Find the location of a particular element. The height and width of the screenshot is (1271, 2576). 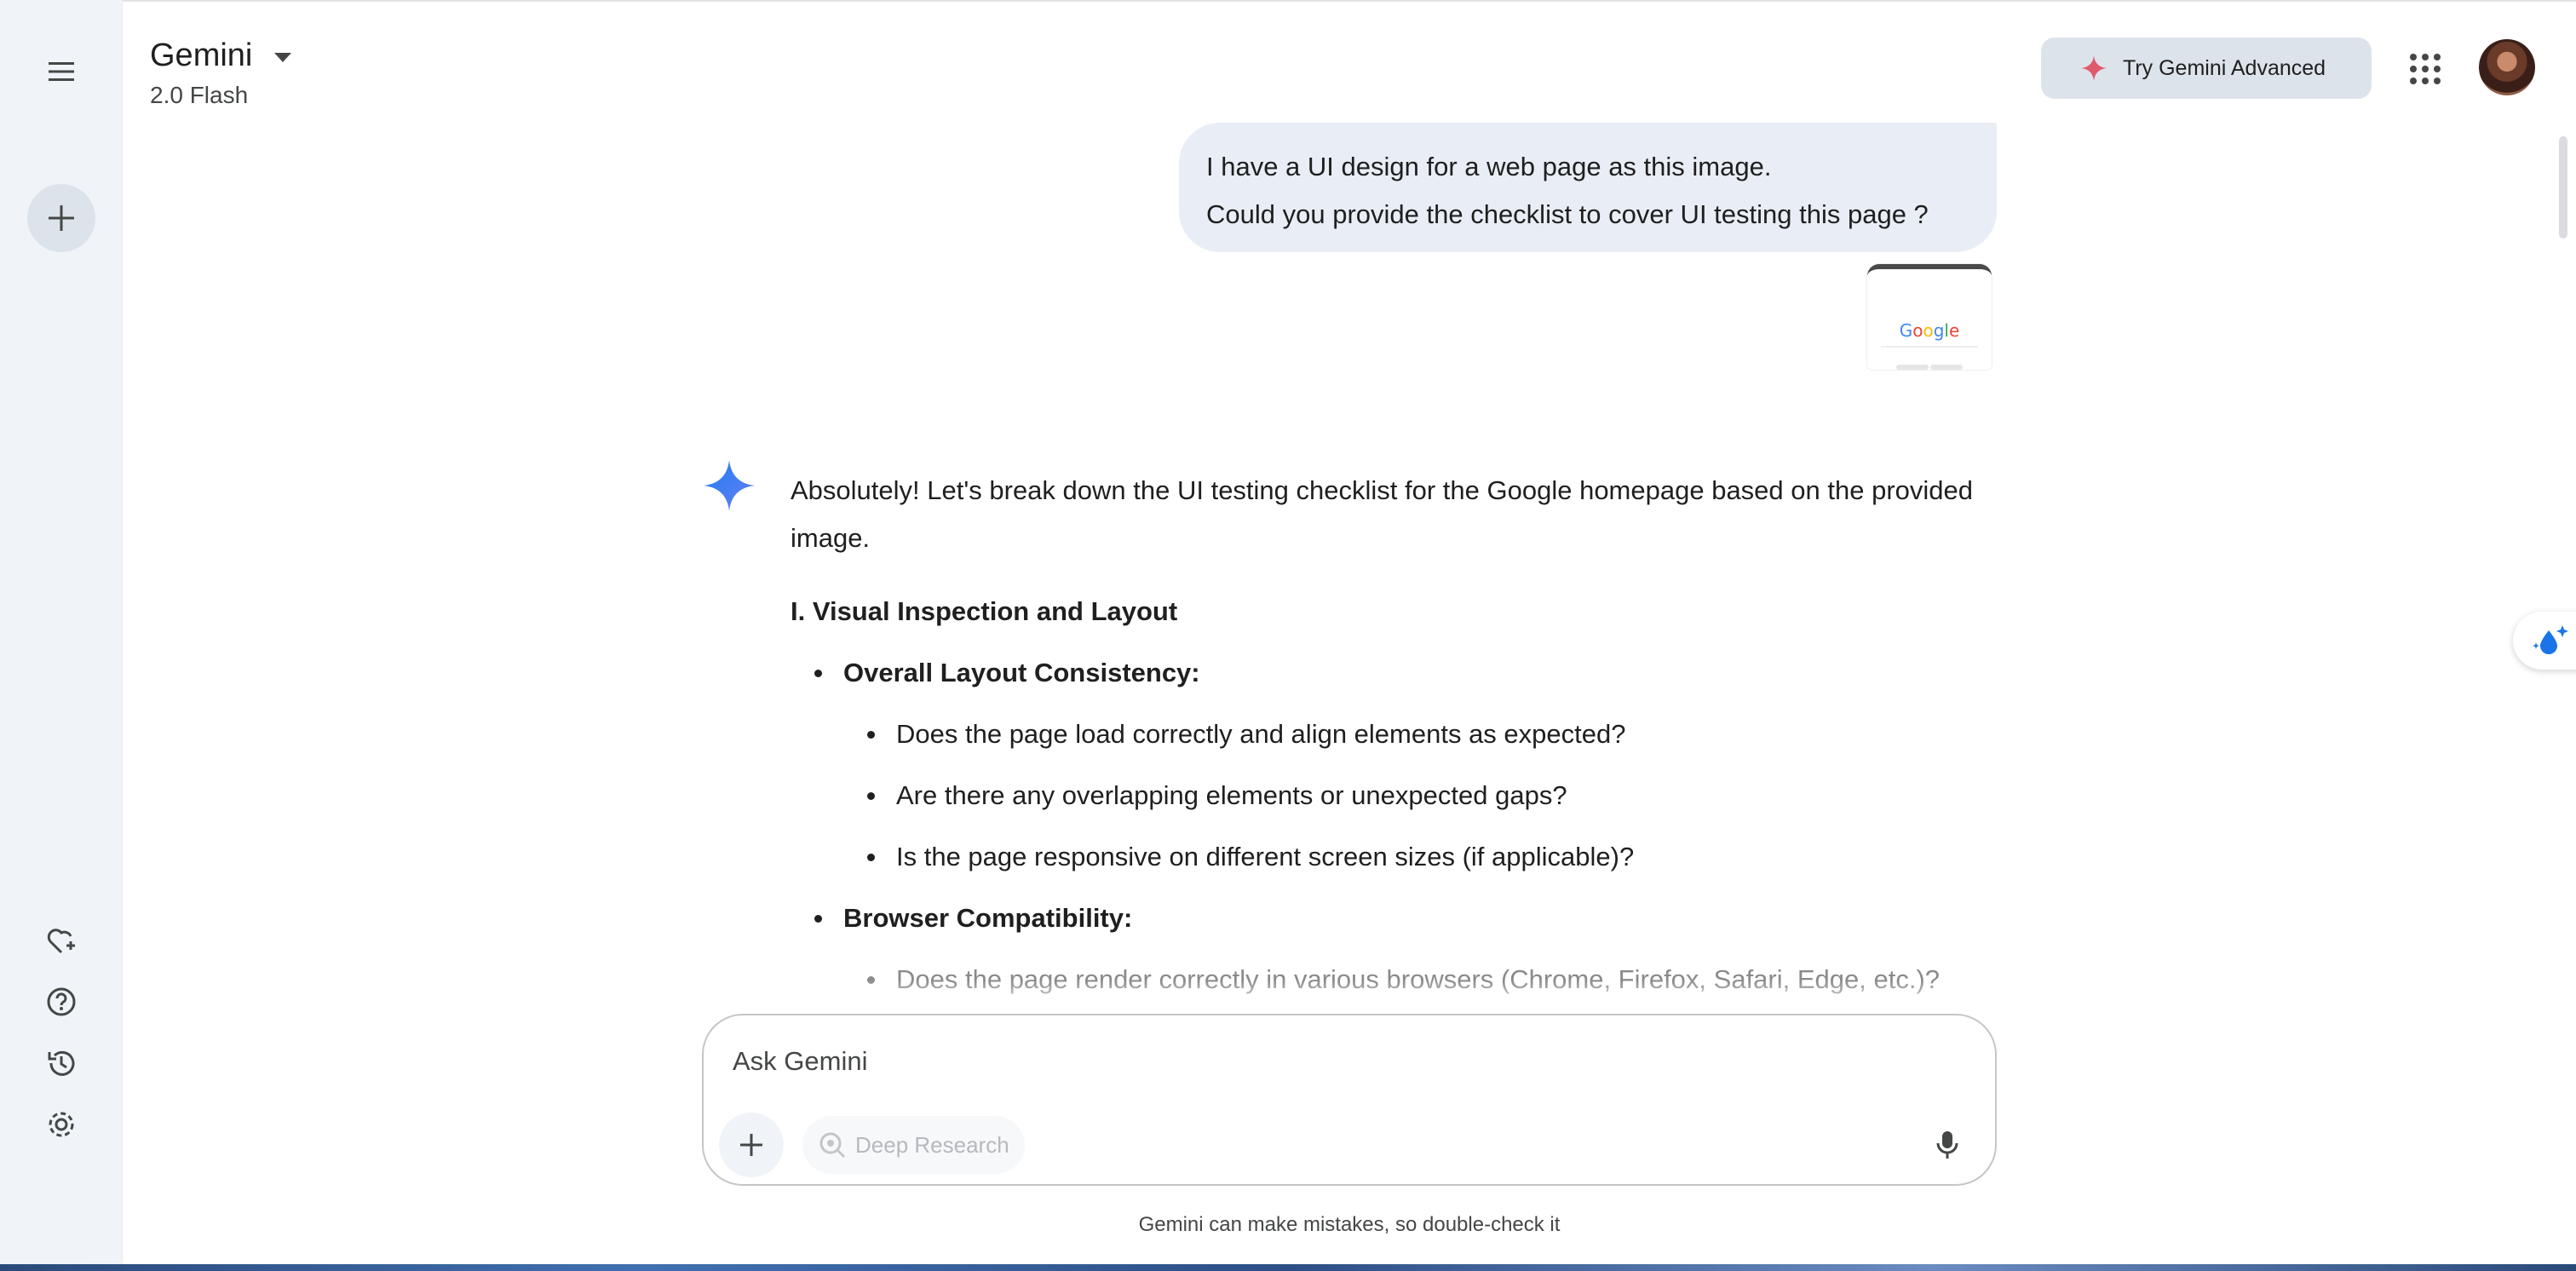

try-advanced-label: Try Gemini Advanced is located at coordinates (2224, 67).